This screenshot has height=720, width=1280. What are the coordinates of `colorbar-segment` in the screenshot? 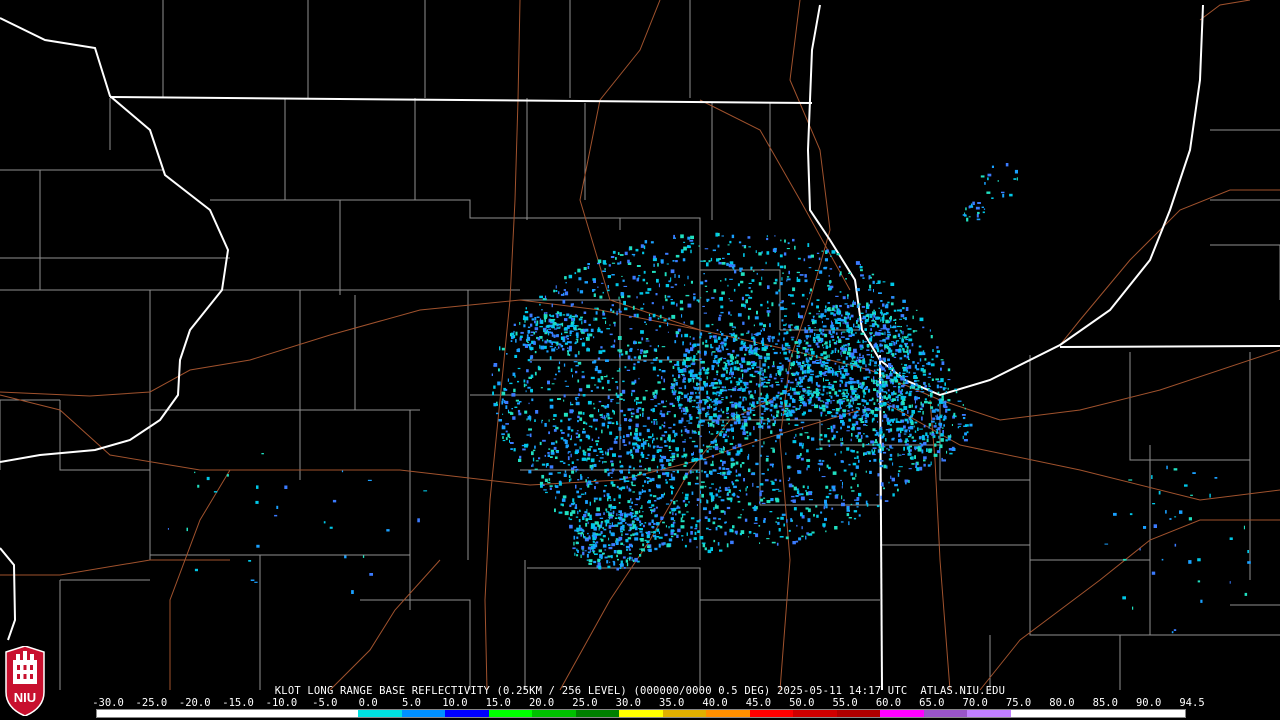 It's located at (771, 713).